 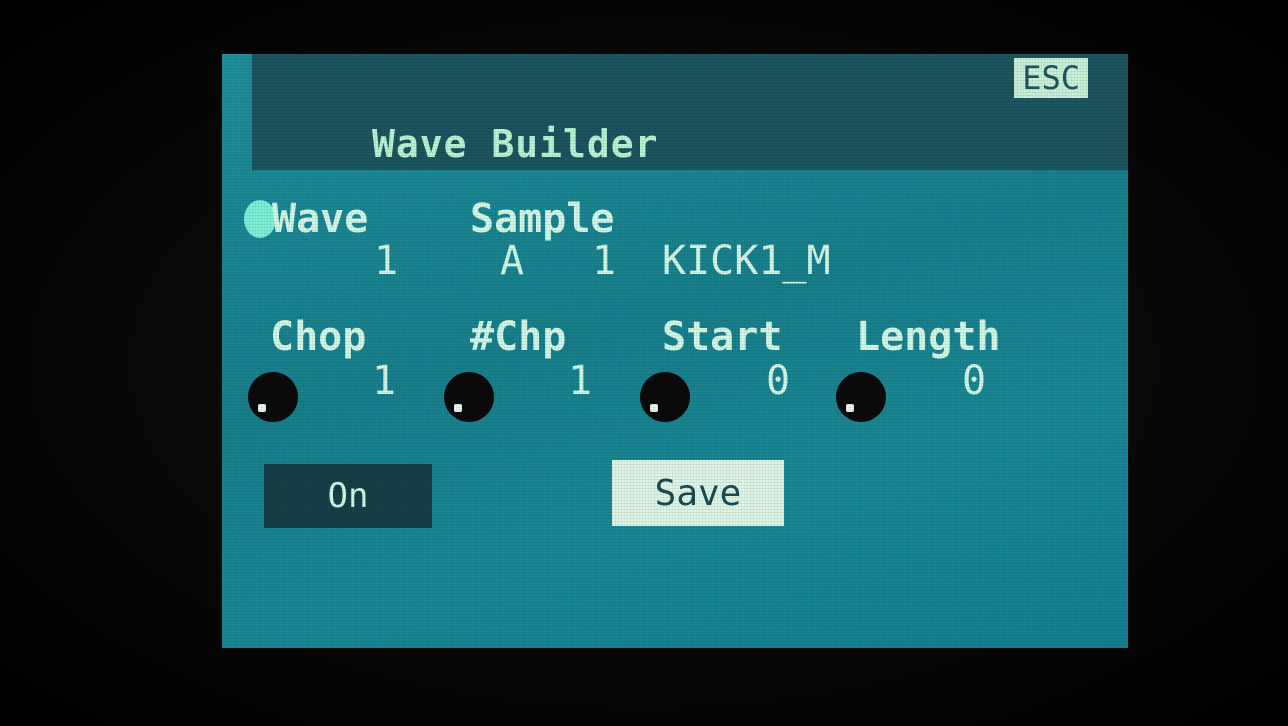 What do you see at coordinates (928, 337) in the screenshot?
I see `length-label: Length` at bounding box center [928, 337].